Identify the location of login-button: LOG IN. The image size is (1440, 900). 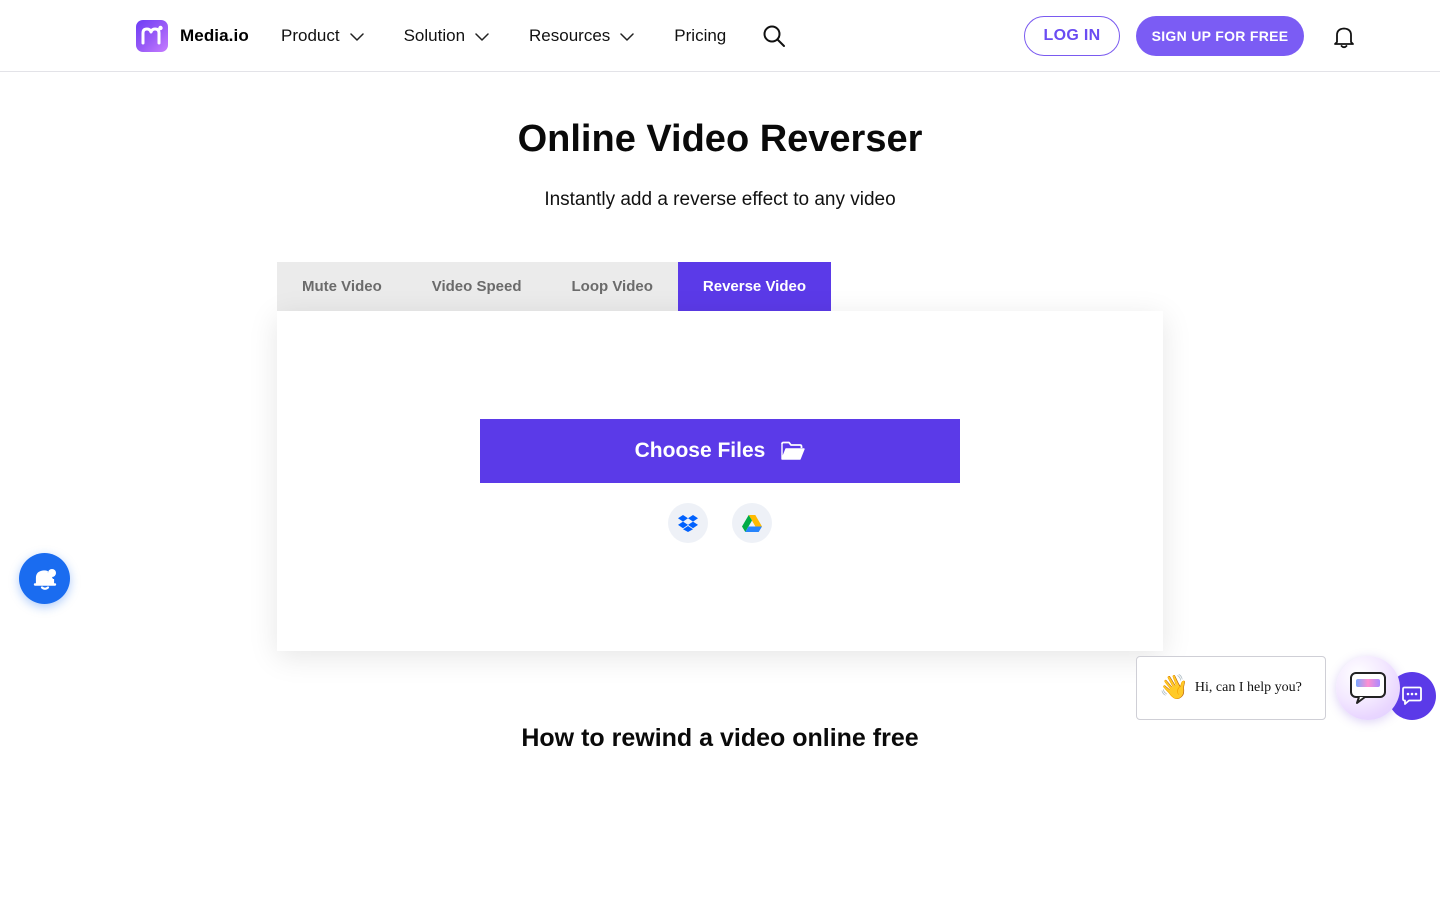
(1072, 36).